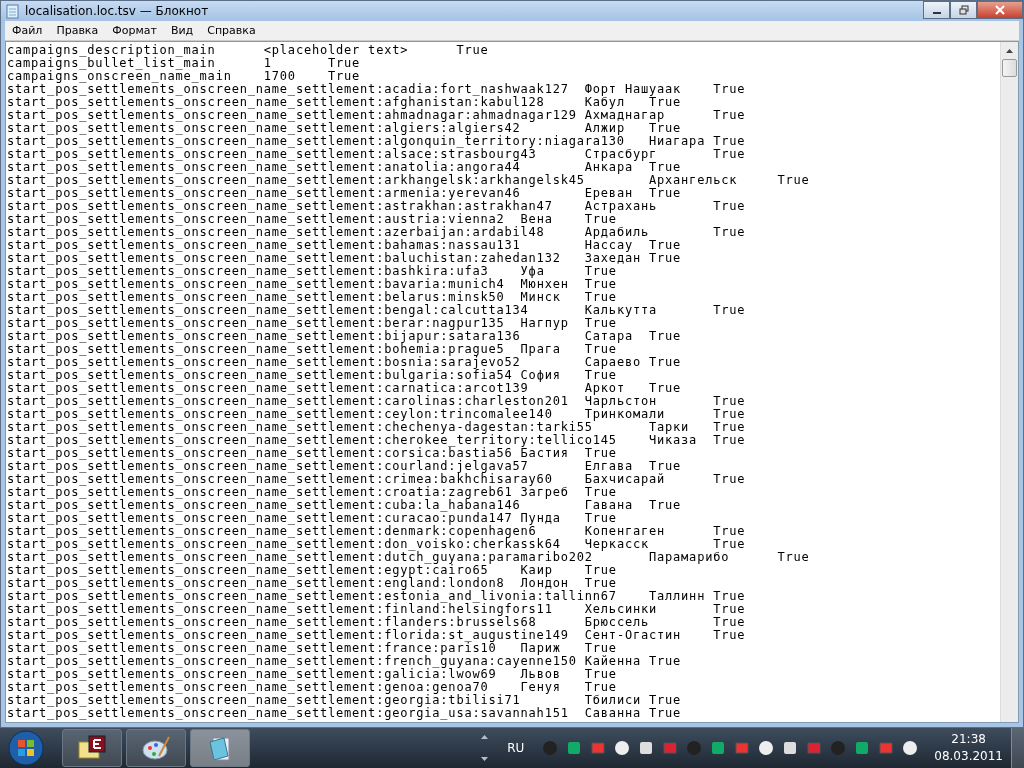  I want to click on text-line: start_pos_settlements_onscreen_name_settlement:curacao:punda147 Пунда True, so click(312, 518).